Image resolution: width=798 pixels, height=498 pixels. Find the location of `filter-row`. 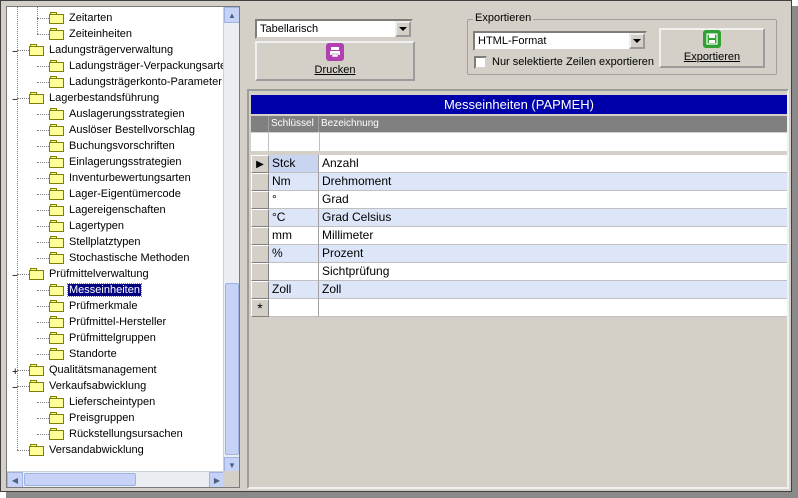

filter-row is located at coordinates (519, 142).